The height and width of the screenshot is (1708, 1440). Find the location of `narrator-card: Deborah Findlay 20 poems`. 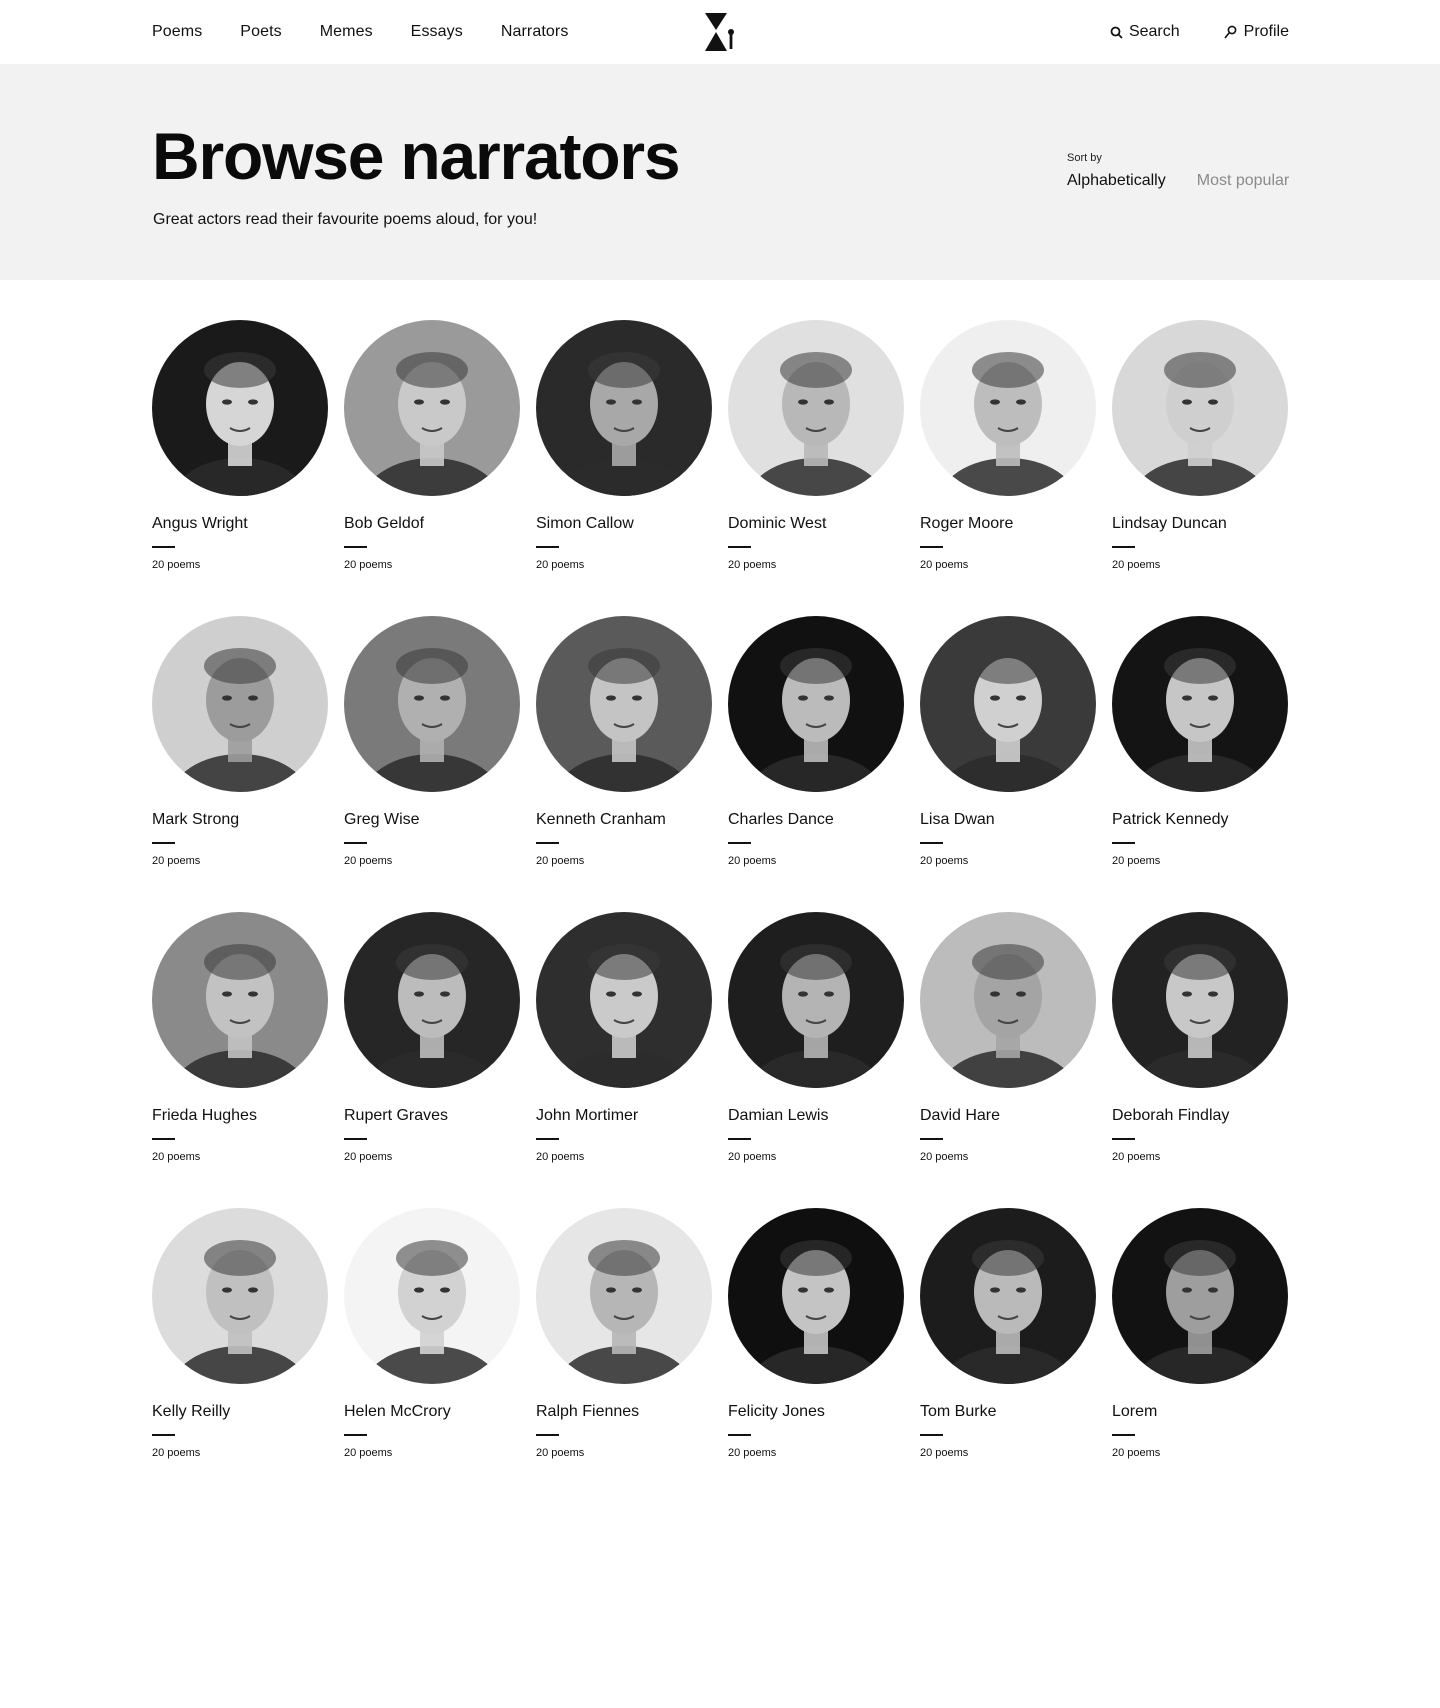

narrator-card: Deborah Findlay 20 poems is located at coordinates (1200, 1060).